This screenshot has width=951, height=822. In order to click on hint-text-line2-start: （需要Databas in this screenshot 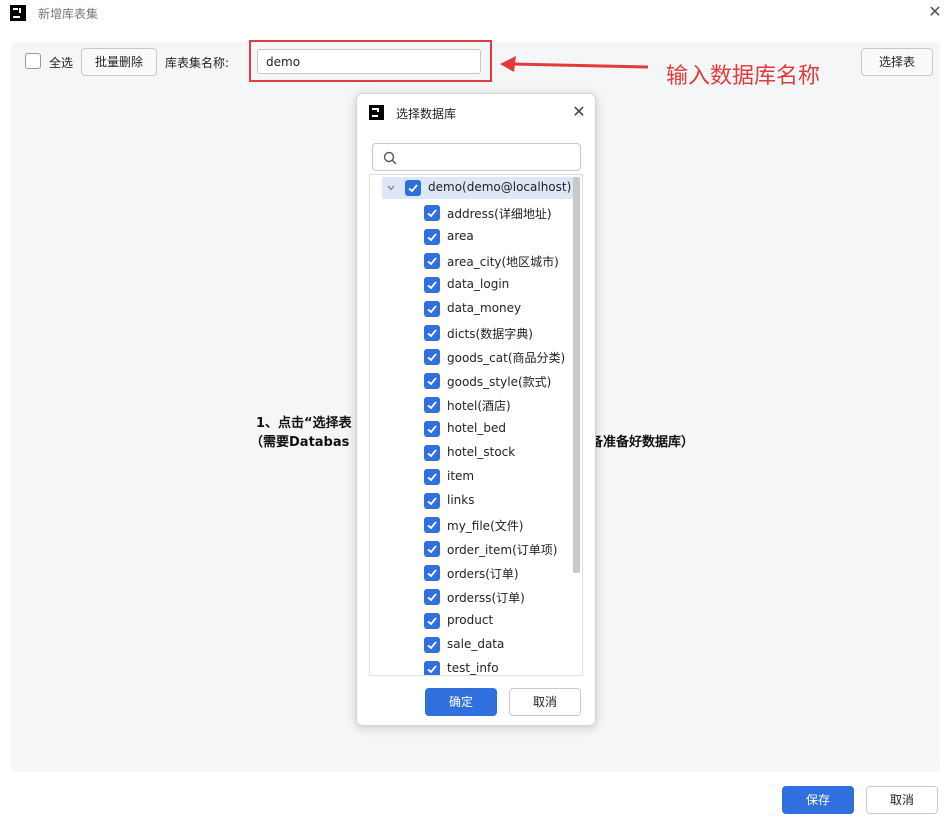, I will do `click(300, 442)`.